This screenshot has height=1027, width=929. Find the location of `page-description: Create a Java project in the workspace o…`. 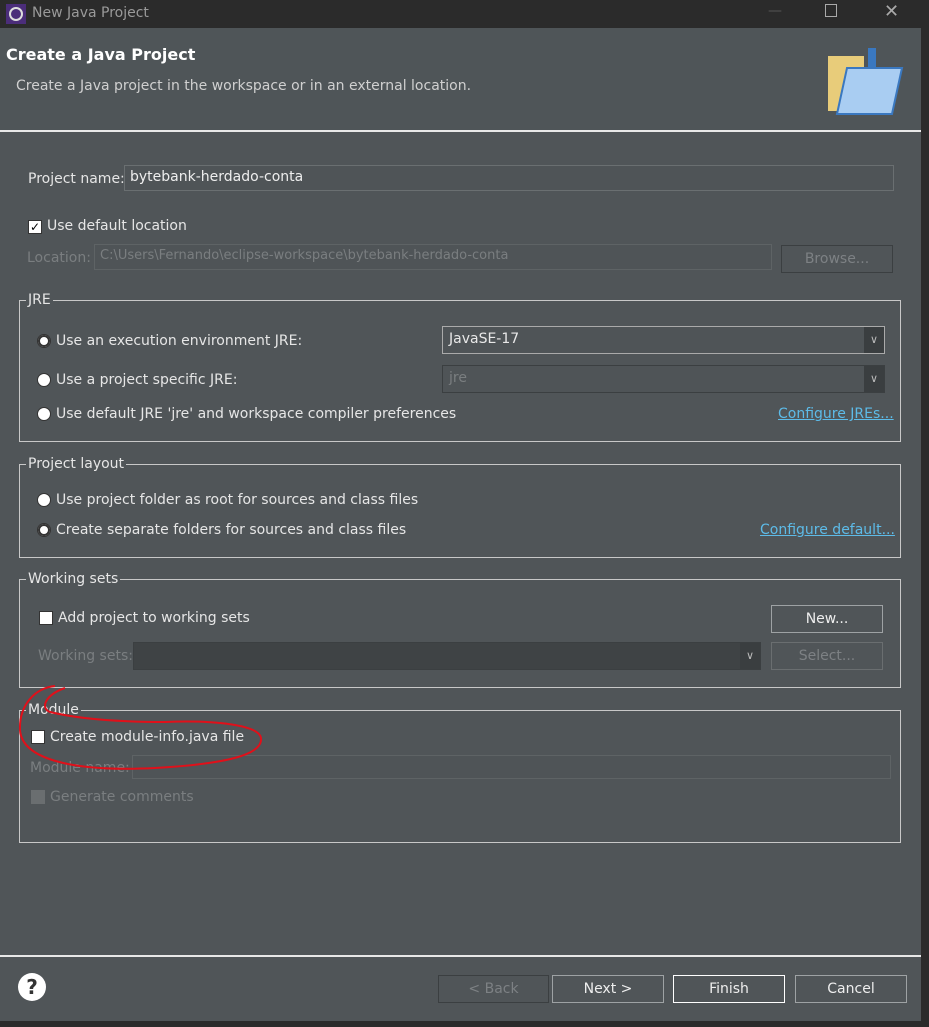

page-description: Create a Java project in the workspace o… is located at coordinates (244, 86).